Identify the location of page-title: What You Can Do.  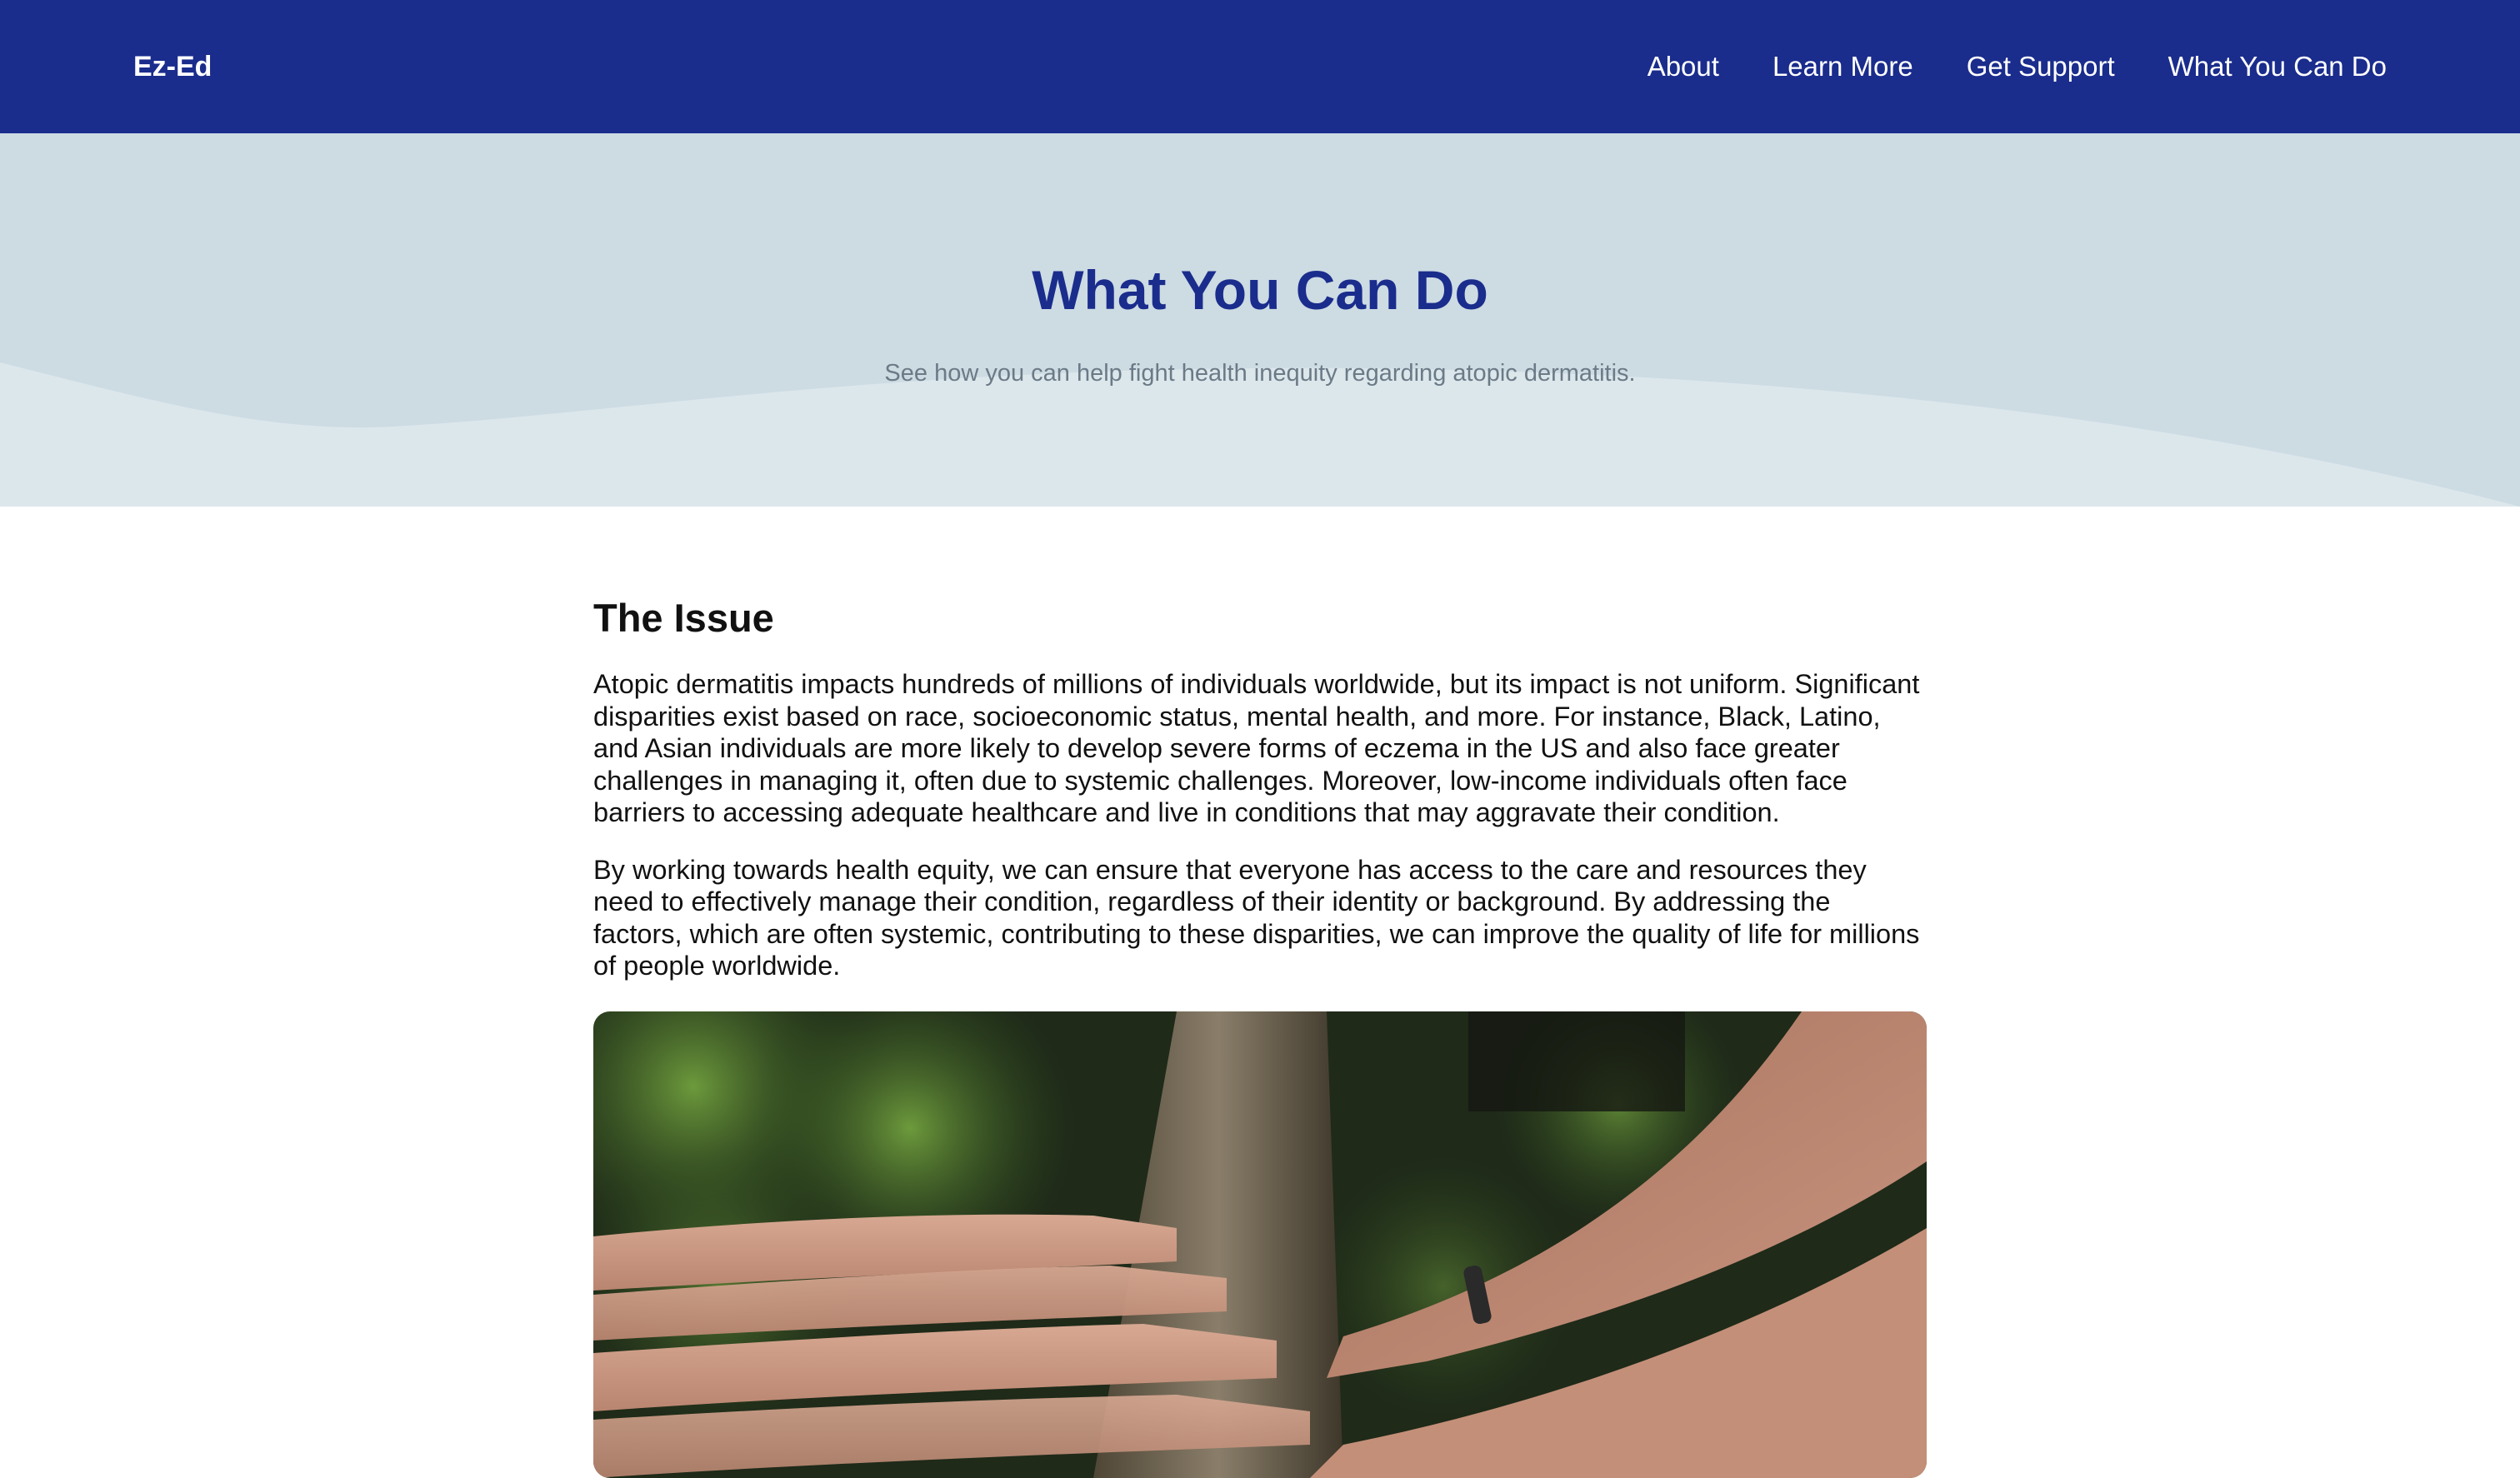
(1260, 290).